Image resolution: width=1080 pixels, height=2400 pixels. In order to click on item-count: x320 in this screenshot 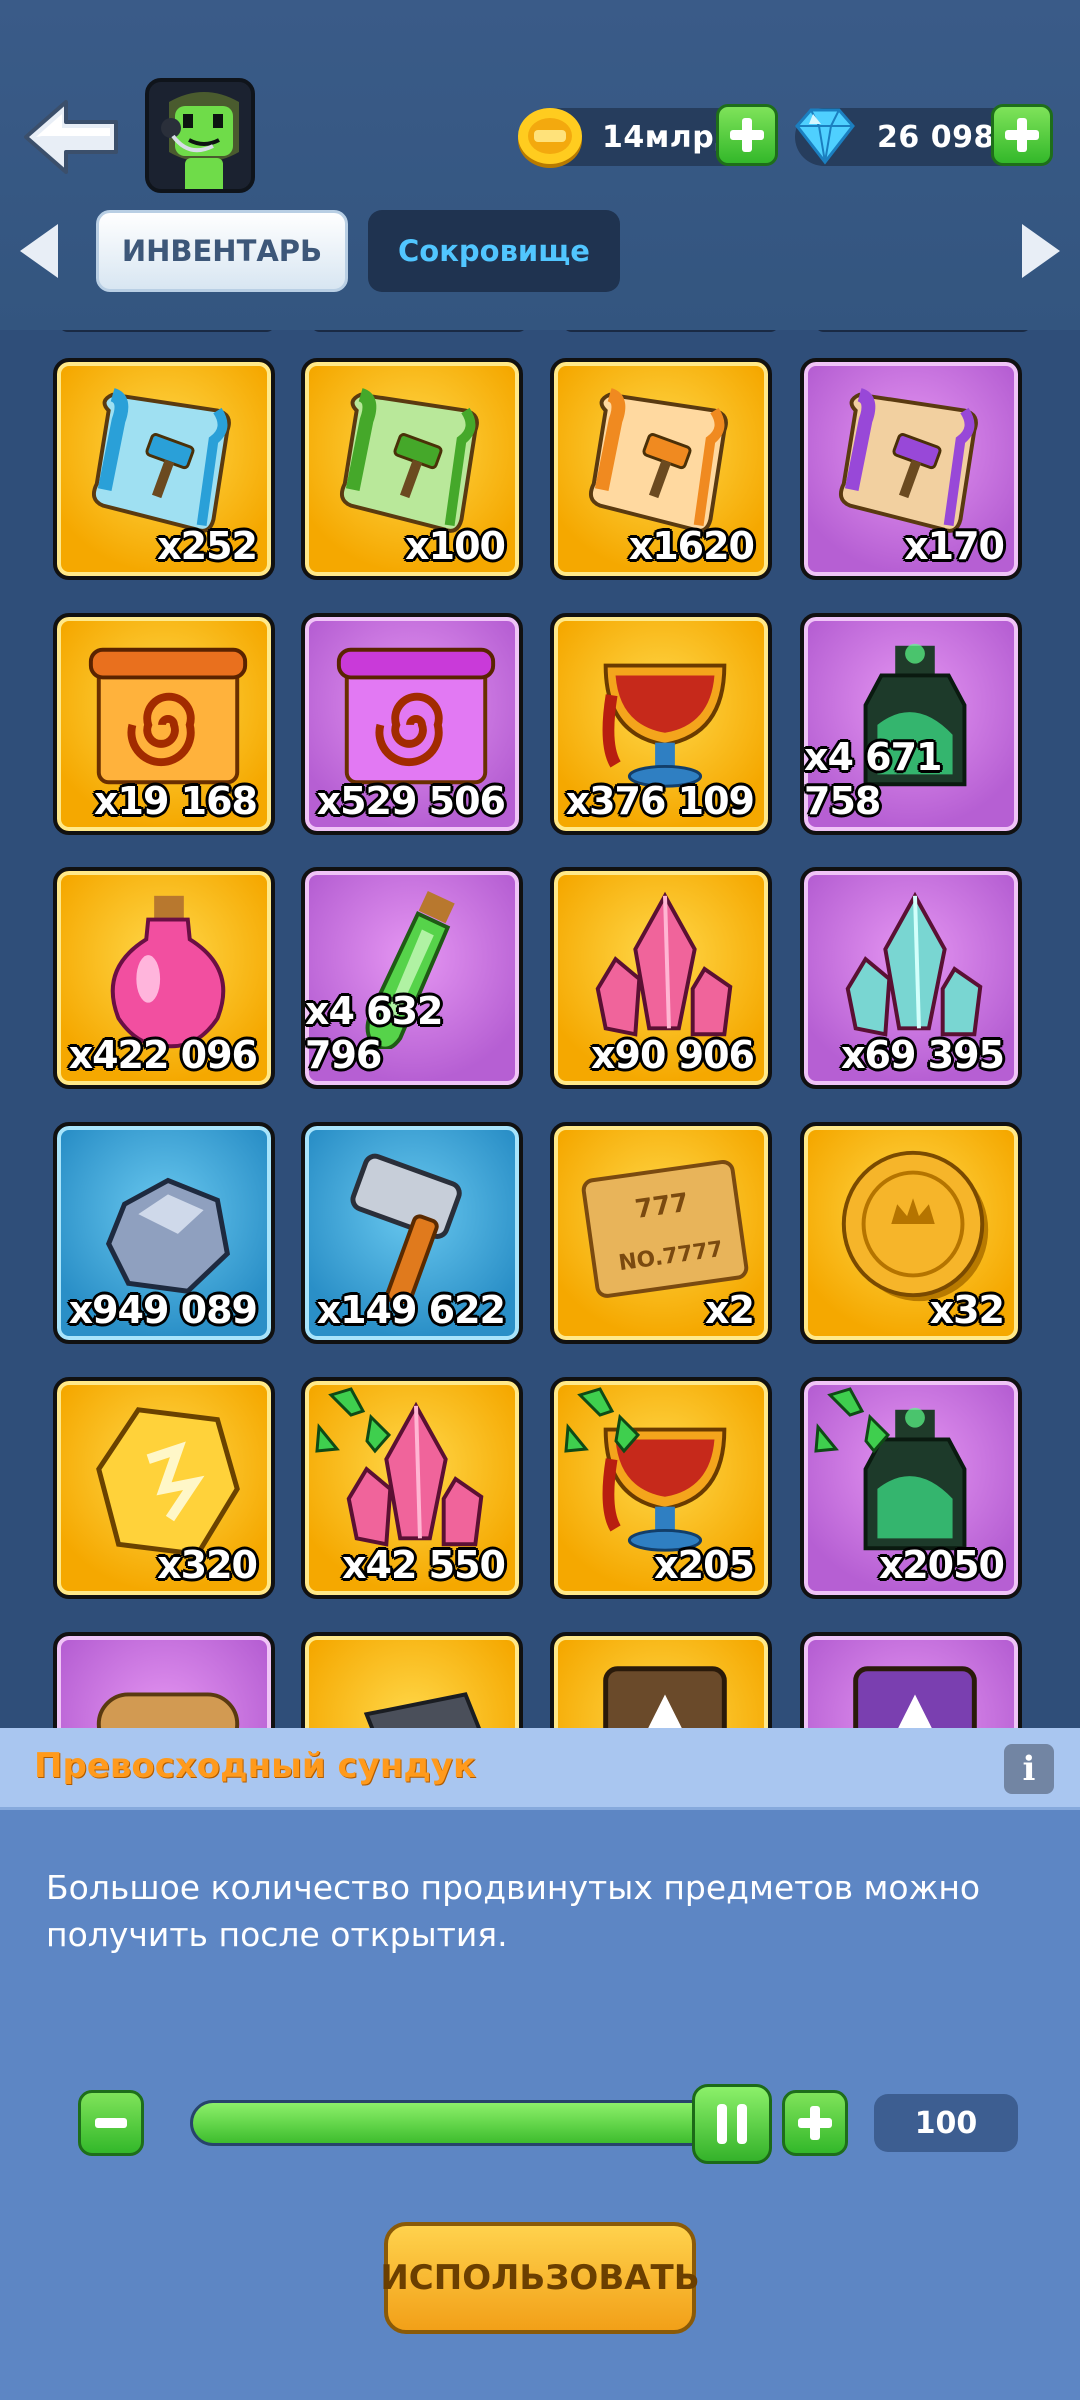, I will do `click(207, 1565)`.